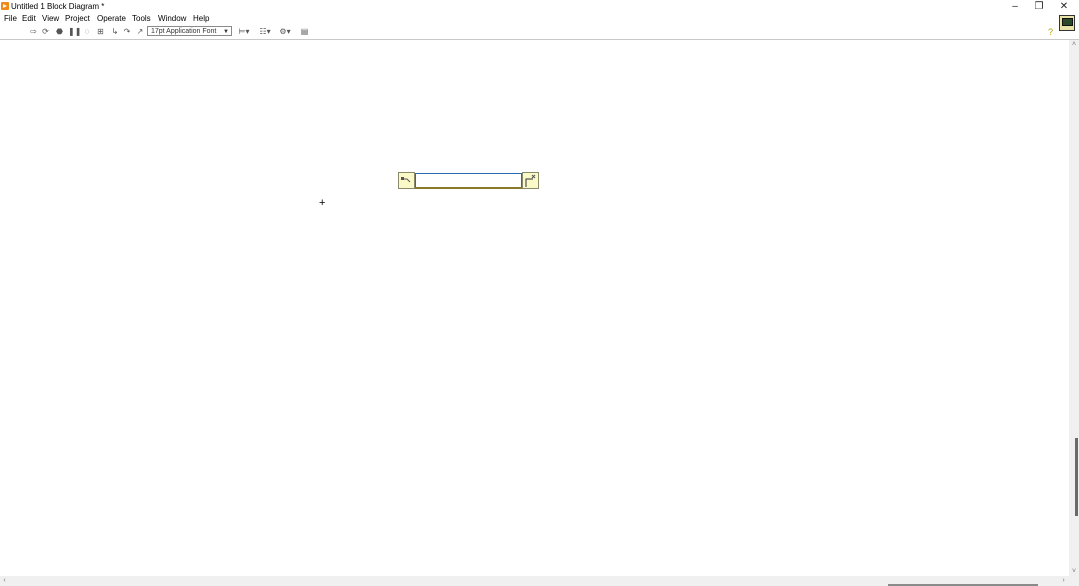 The image size is (1079, 586). What do you see at coordinates (87, 31) in the screenshot?
I see `highlight-execution-icon: ◌` at bounding box center [87, 31].